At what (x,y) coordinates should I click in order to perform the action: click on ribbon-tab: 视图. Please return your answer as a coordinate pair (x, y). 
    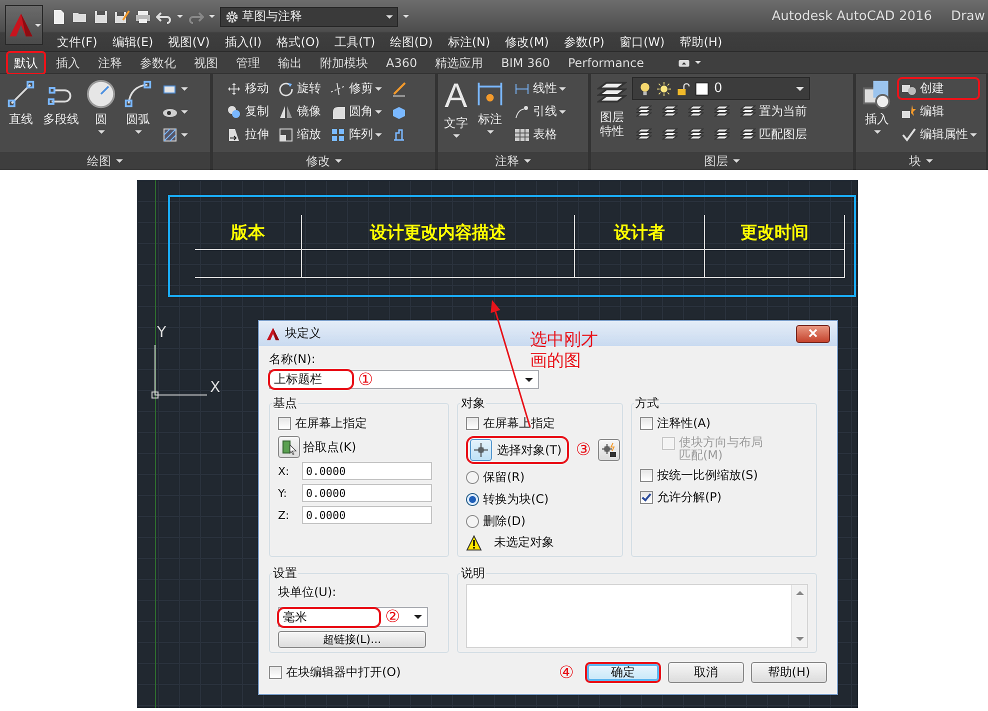
    Looking at the image, I should click on (206, 62).